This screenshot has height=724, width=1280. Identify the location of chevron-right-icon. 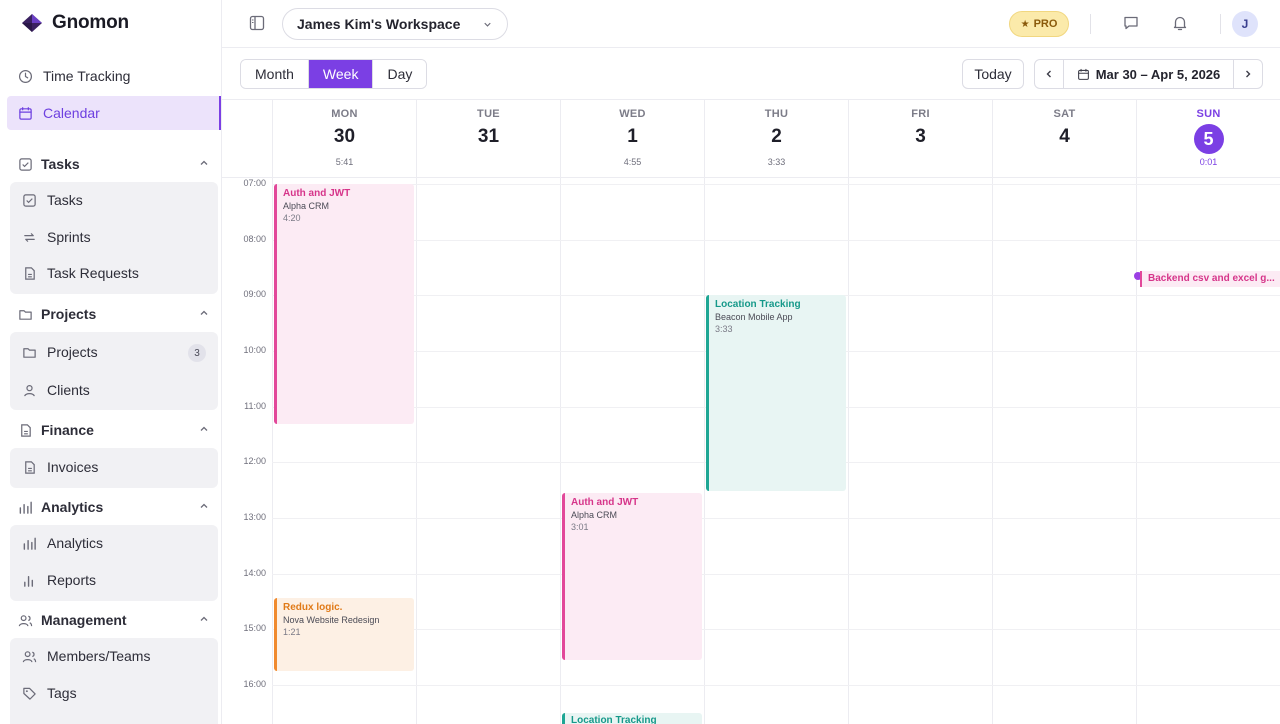
(1248, 74).